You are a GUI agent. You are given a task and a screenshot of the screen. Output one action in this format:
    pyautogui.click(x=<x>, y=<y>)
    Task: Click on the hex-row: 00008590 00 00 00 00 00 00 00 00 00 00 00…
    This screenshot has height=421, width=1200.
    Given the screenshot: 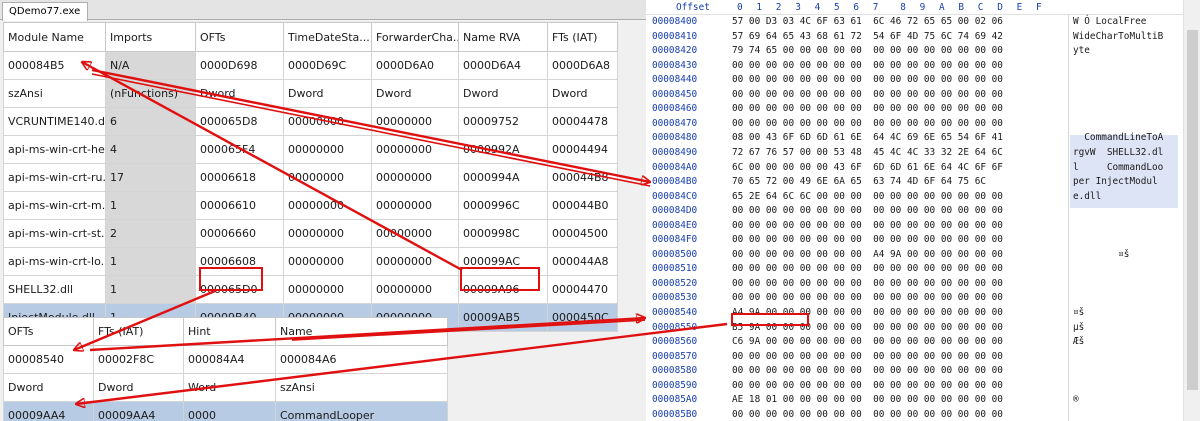 What is the action you would take?
    pyautogui.click(x=923, y=386)
    